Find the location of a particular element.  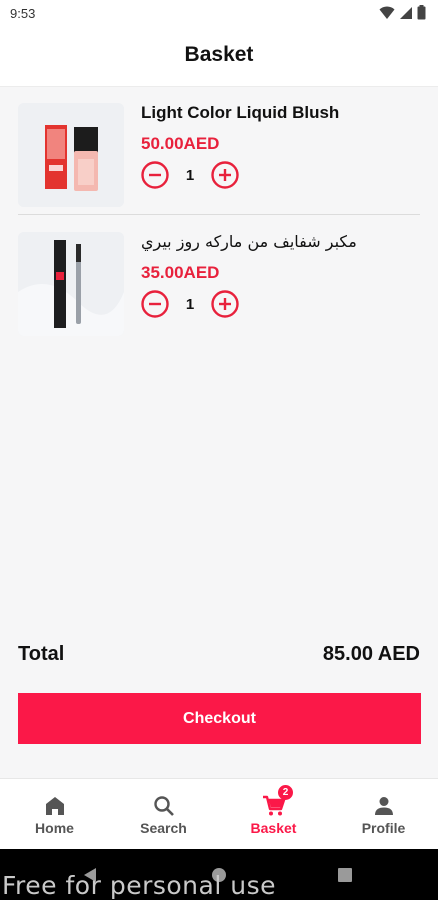

app-bar: Basket is located at coordinates (219, 57).